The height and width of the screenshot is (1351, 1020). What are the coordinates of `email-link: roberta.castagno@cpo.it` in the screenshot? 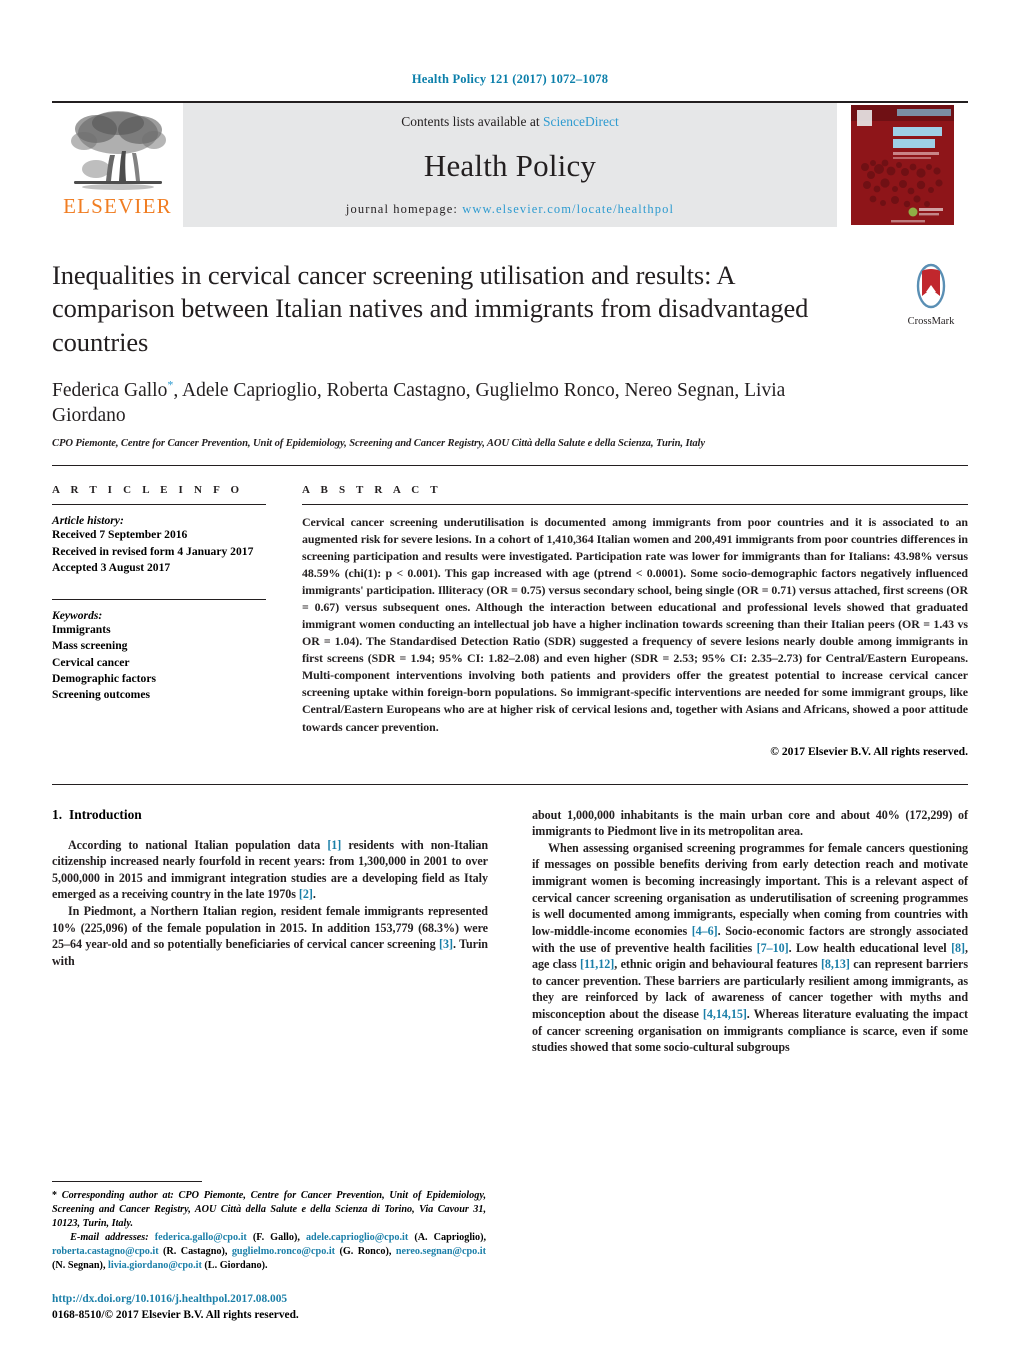 It's located at (105, 1251).